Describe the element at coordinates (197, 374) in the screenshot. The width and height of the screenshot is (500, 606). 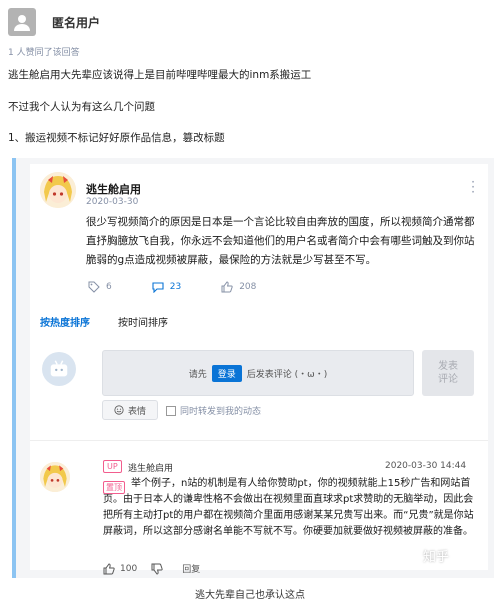
I see `login-prompt-prefix: 请先` at that location.